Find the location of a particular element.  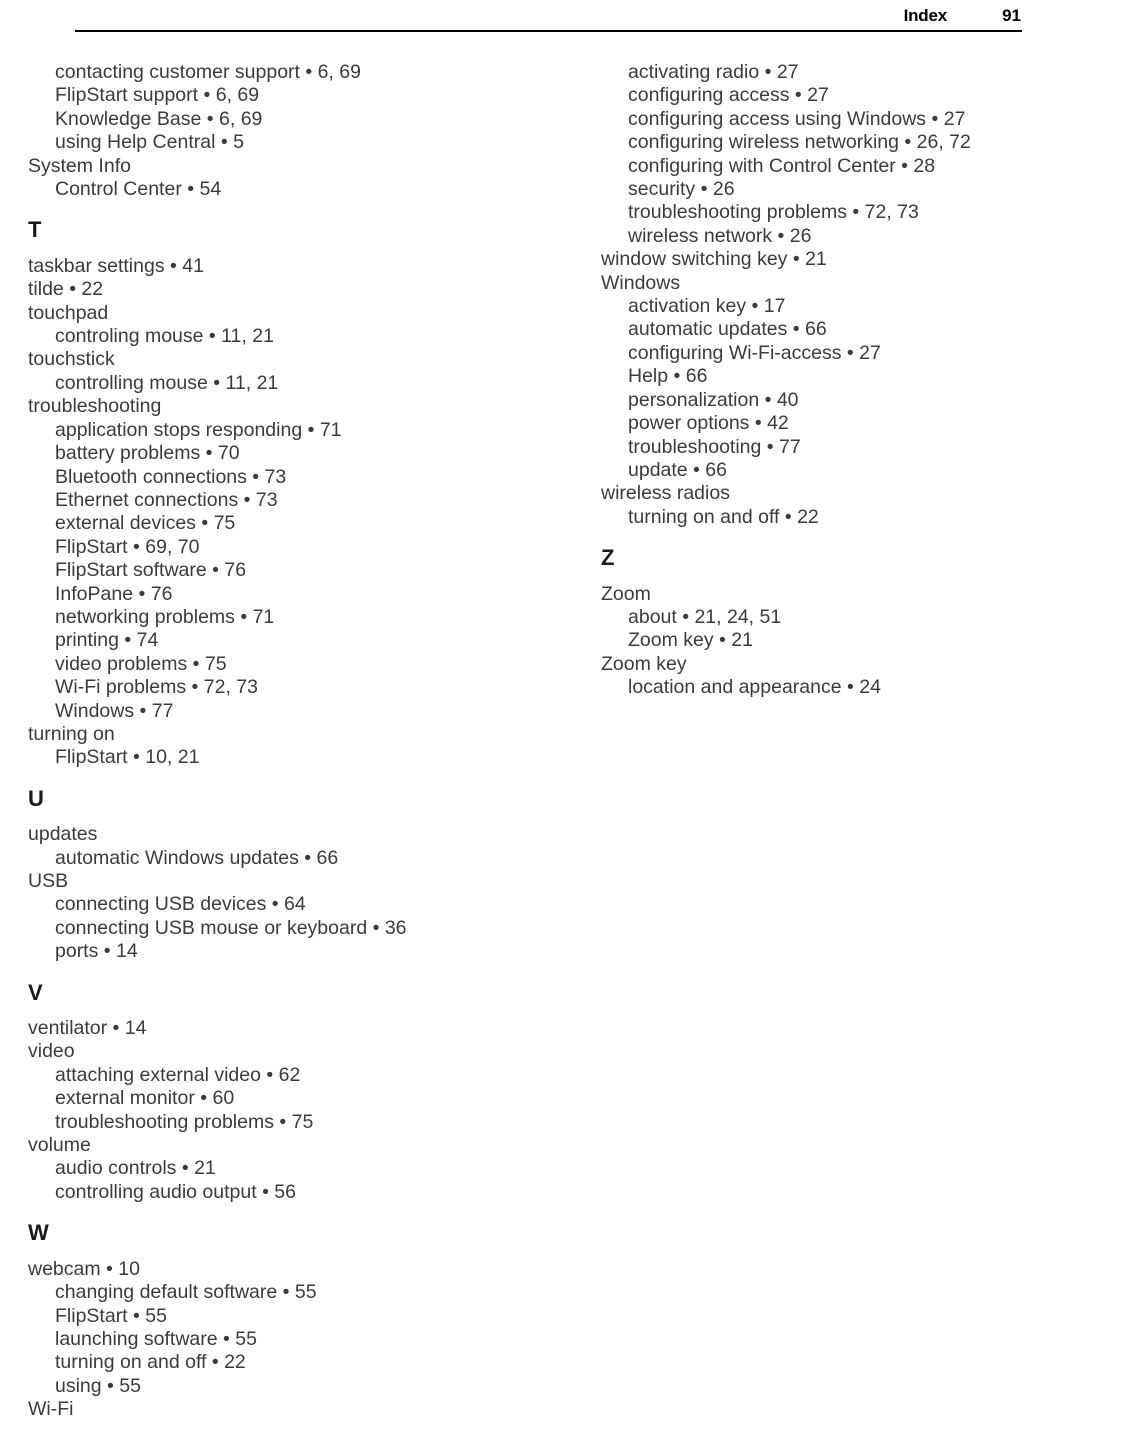

index-entry-main: System Info is located at coordinates (79, 165).